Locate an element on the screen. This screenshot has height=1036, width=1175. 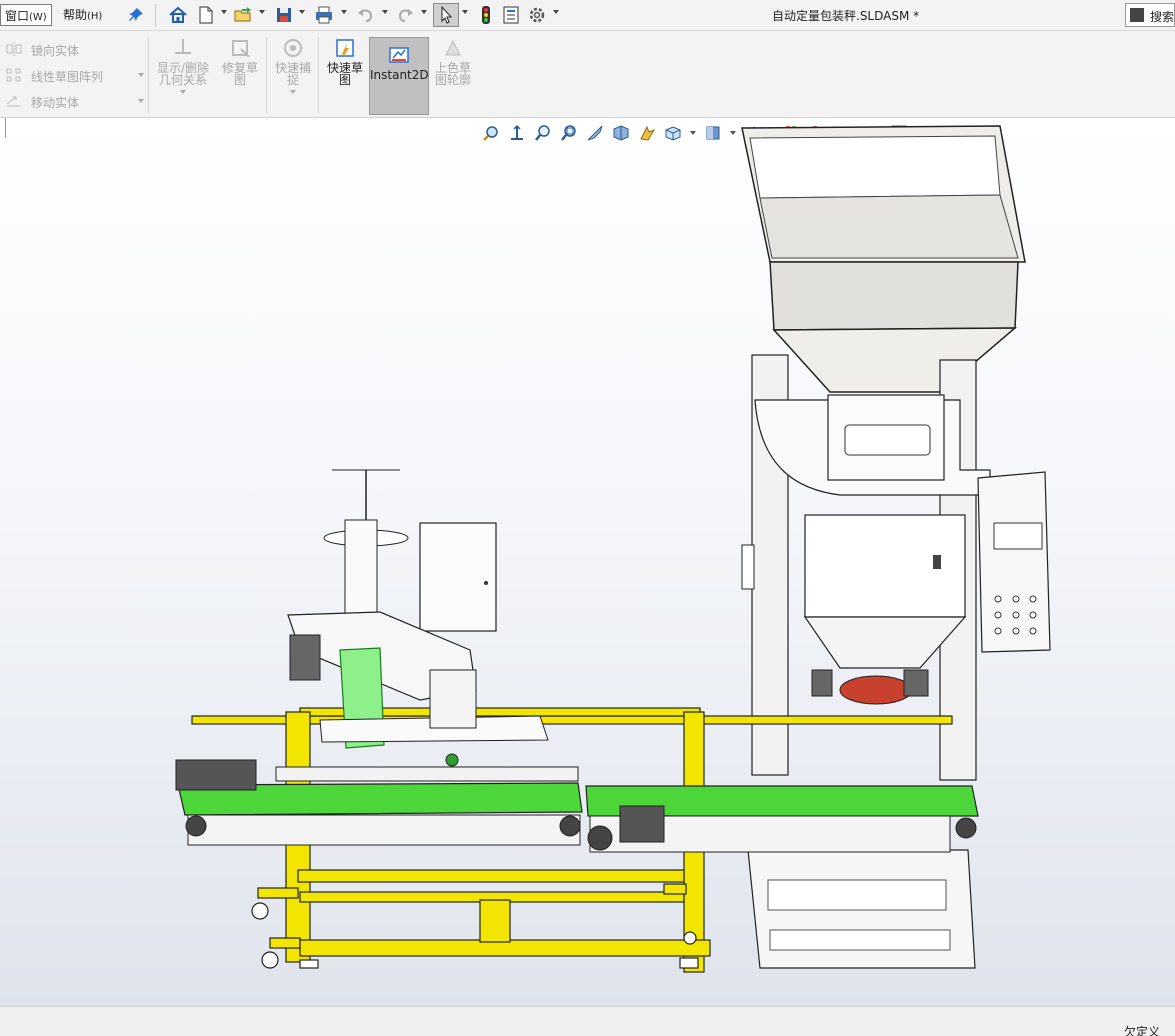
menu-window-label: 窗口 is located at coordinates (17, 16).